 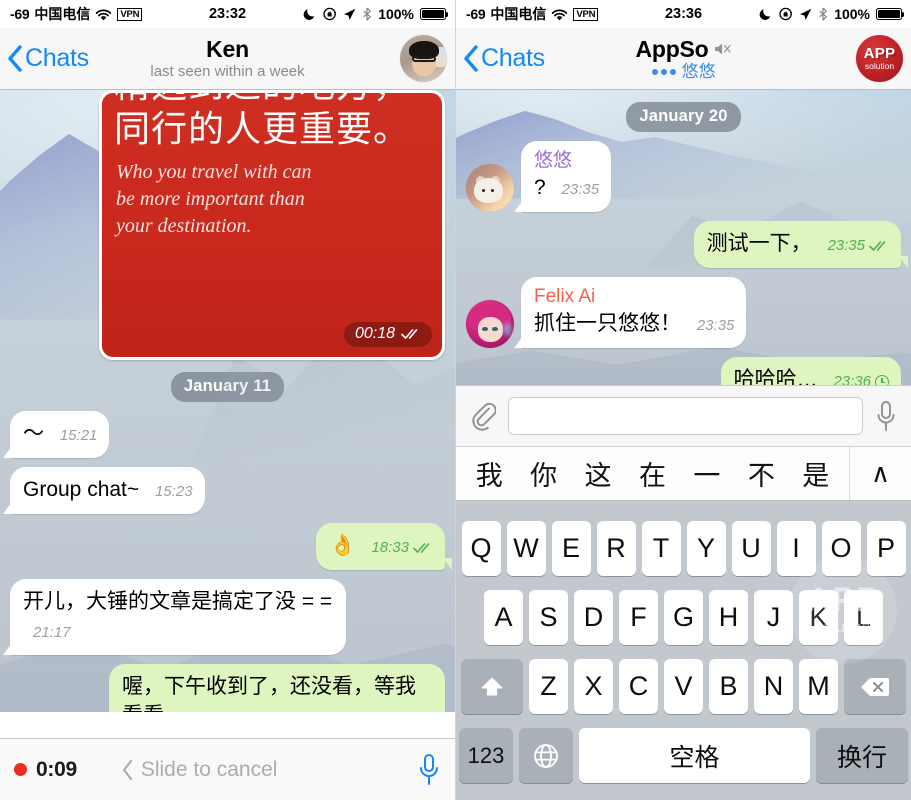 I want to click on dog-avatar, so click(x=490, y=188).